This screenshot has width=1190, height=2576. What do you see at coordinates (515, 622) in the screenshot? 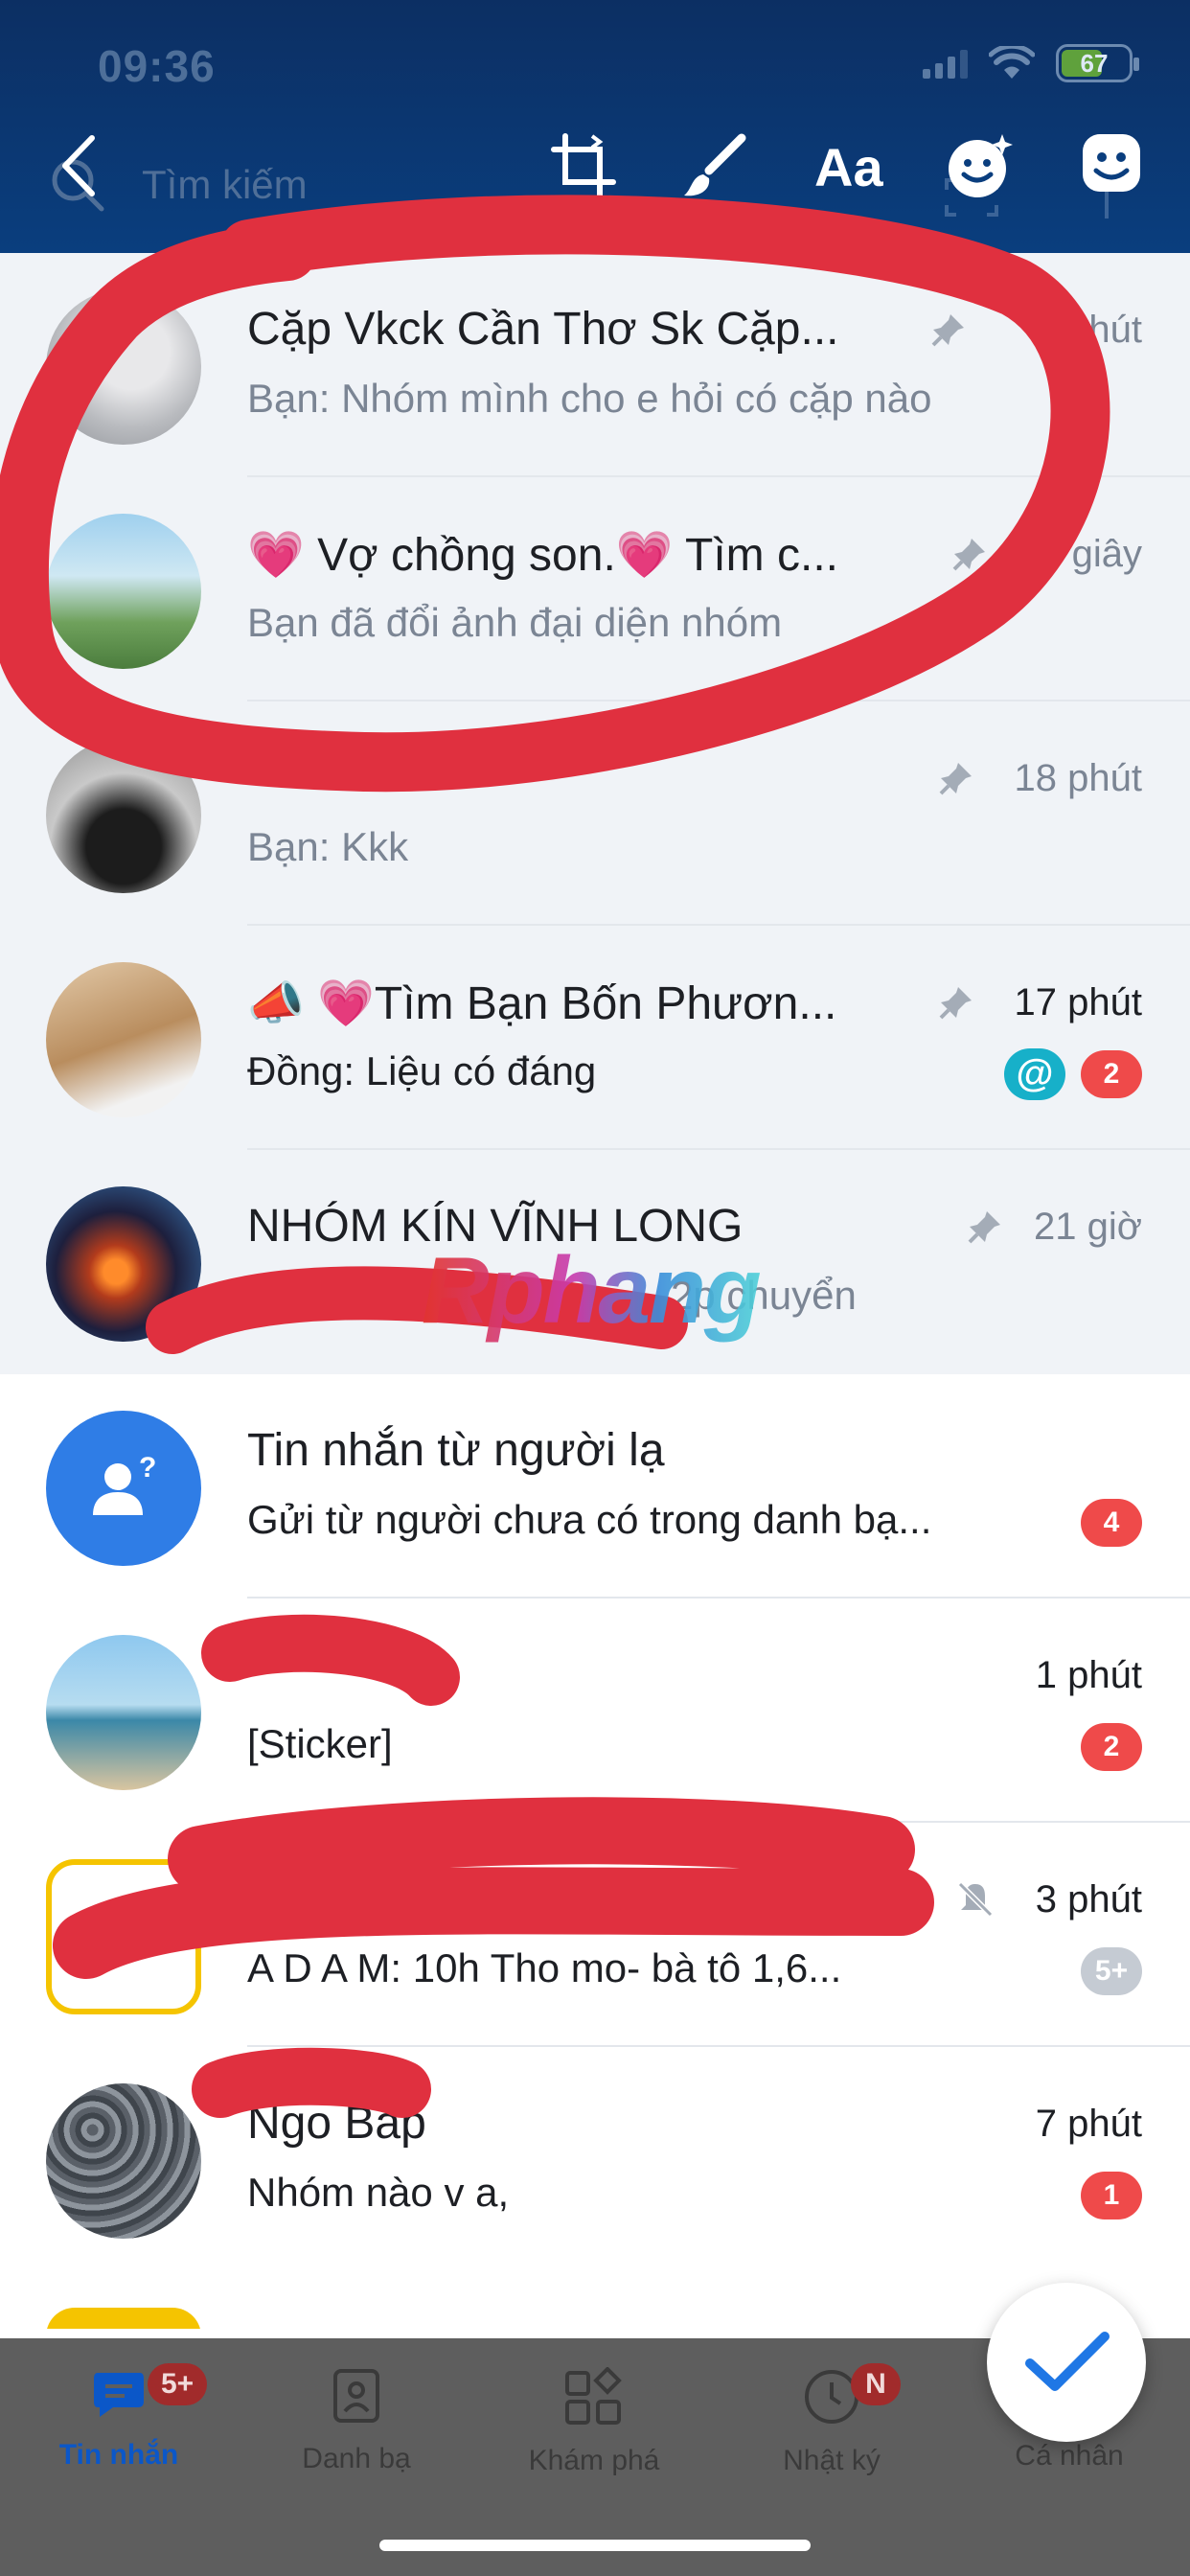
I see `conversation-preview: Bạn đã đổi ảnh đại diện nhóm` at bounding box center [515, 622].